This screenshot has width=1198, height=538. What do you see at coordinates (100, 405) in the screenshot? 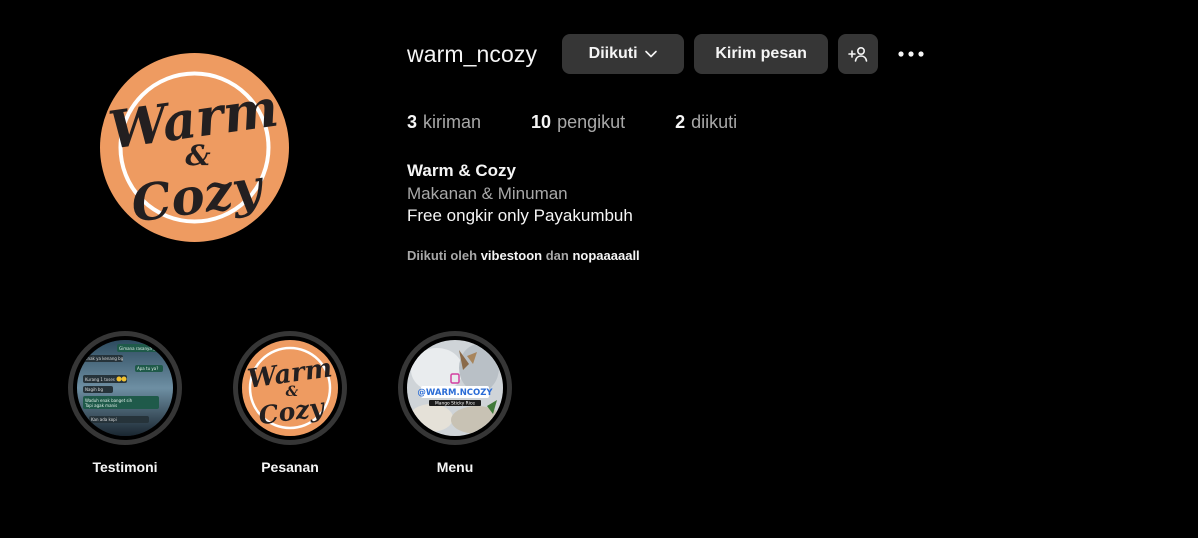
I see `chat-line: Tapi agak manis` at bounding box center [100, 405].